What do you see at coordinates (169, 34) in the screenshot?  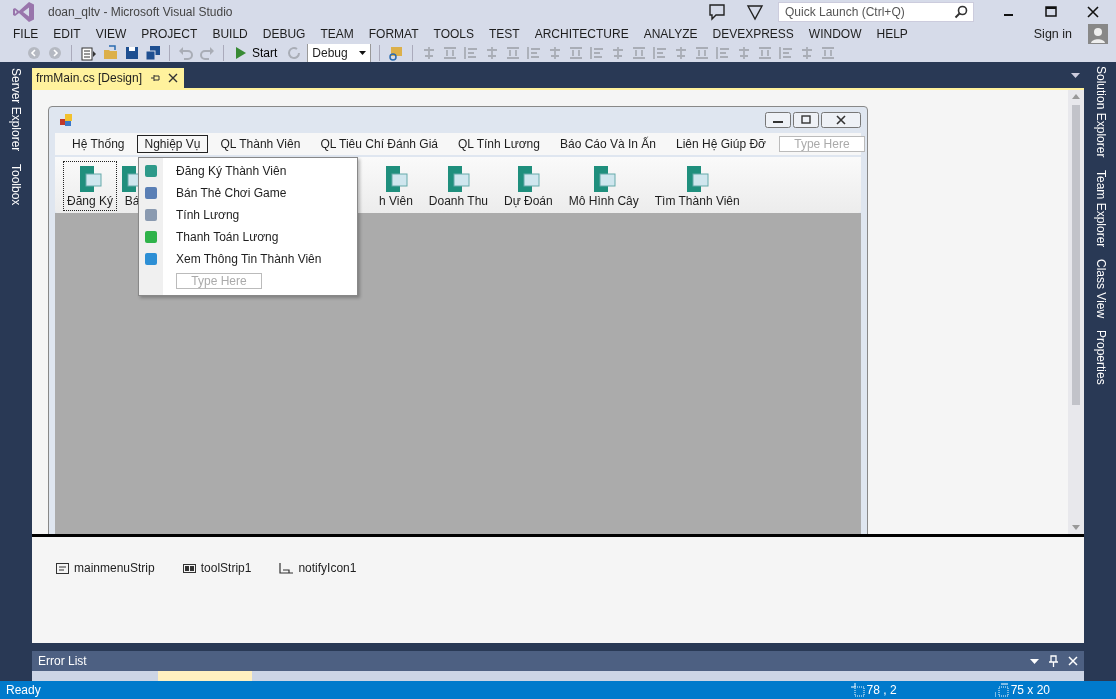 I see `menu-item: PROJECT` at bounding box center [169, 34].